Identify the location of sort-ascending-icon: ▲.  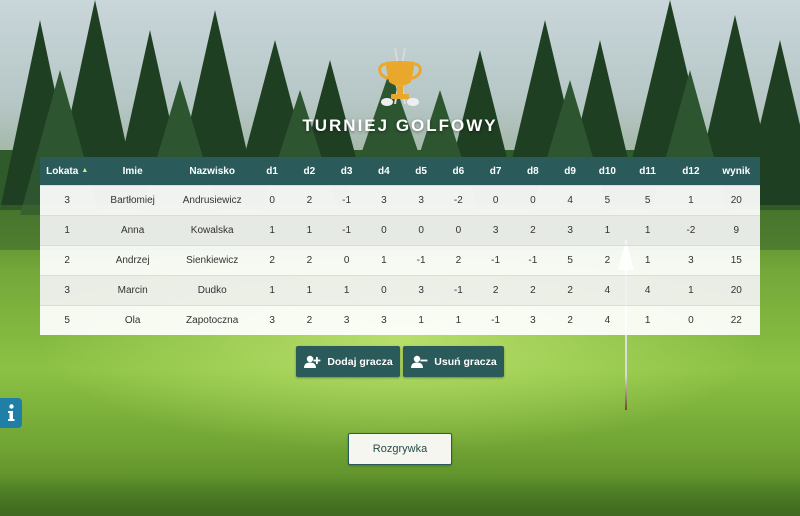
(85, 171).